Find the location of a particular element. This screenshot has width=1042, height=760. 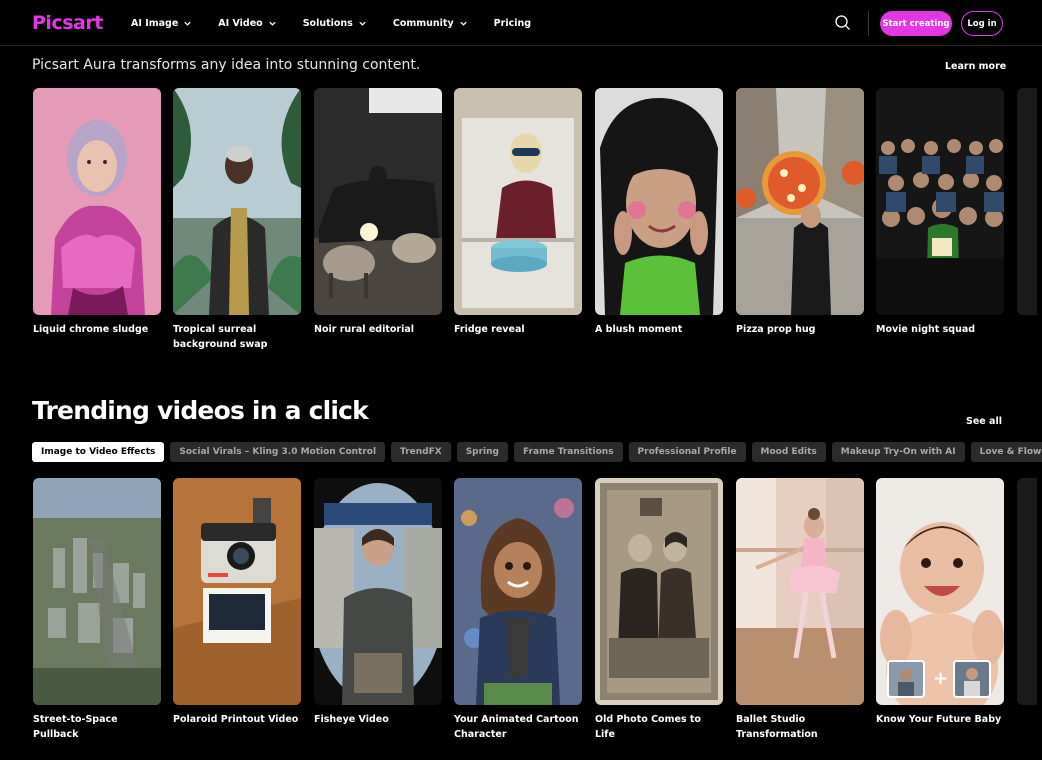

cartoon-image is located at coordinates (518, 591).